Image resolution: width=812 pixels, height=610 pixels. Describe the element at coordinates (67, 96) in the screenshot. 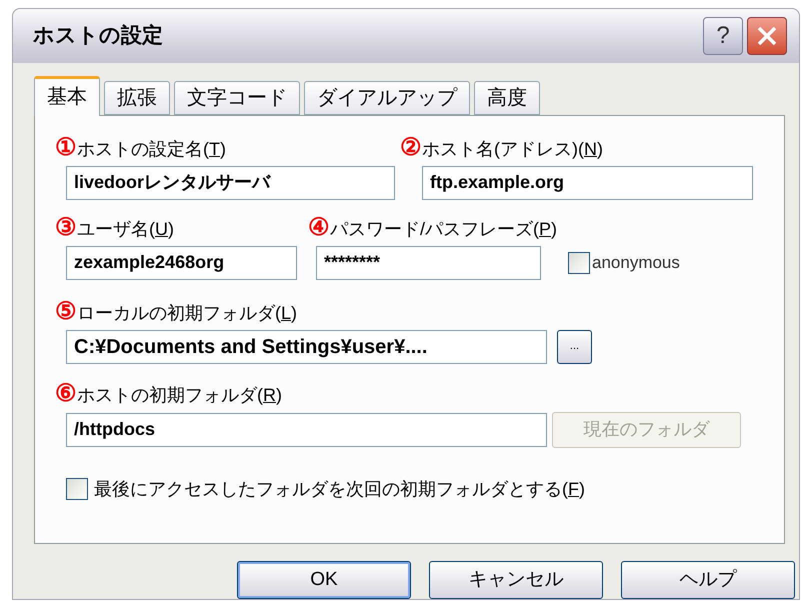

I see `tab: 基本` at that location.